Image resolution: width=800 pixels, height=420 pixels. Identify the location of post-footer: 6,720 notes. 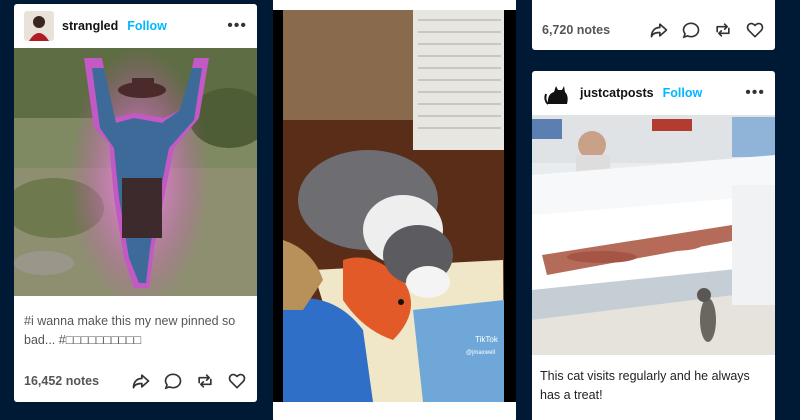
(653, 30).